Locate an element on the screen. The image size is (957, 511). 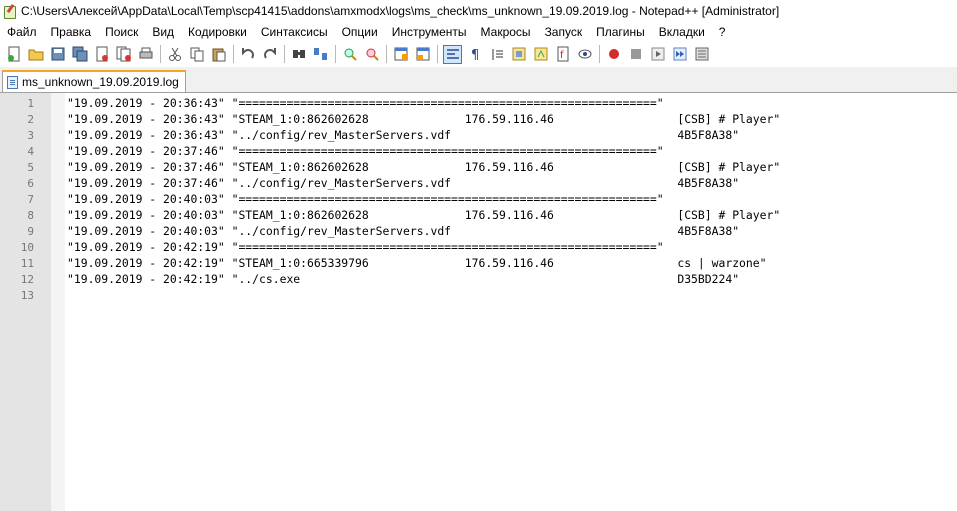
document-map-icon is located at coordinates (519, 54).